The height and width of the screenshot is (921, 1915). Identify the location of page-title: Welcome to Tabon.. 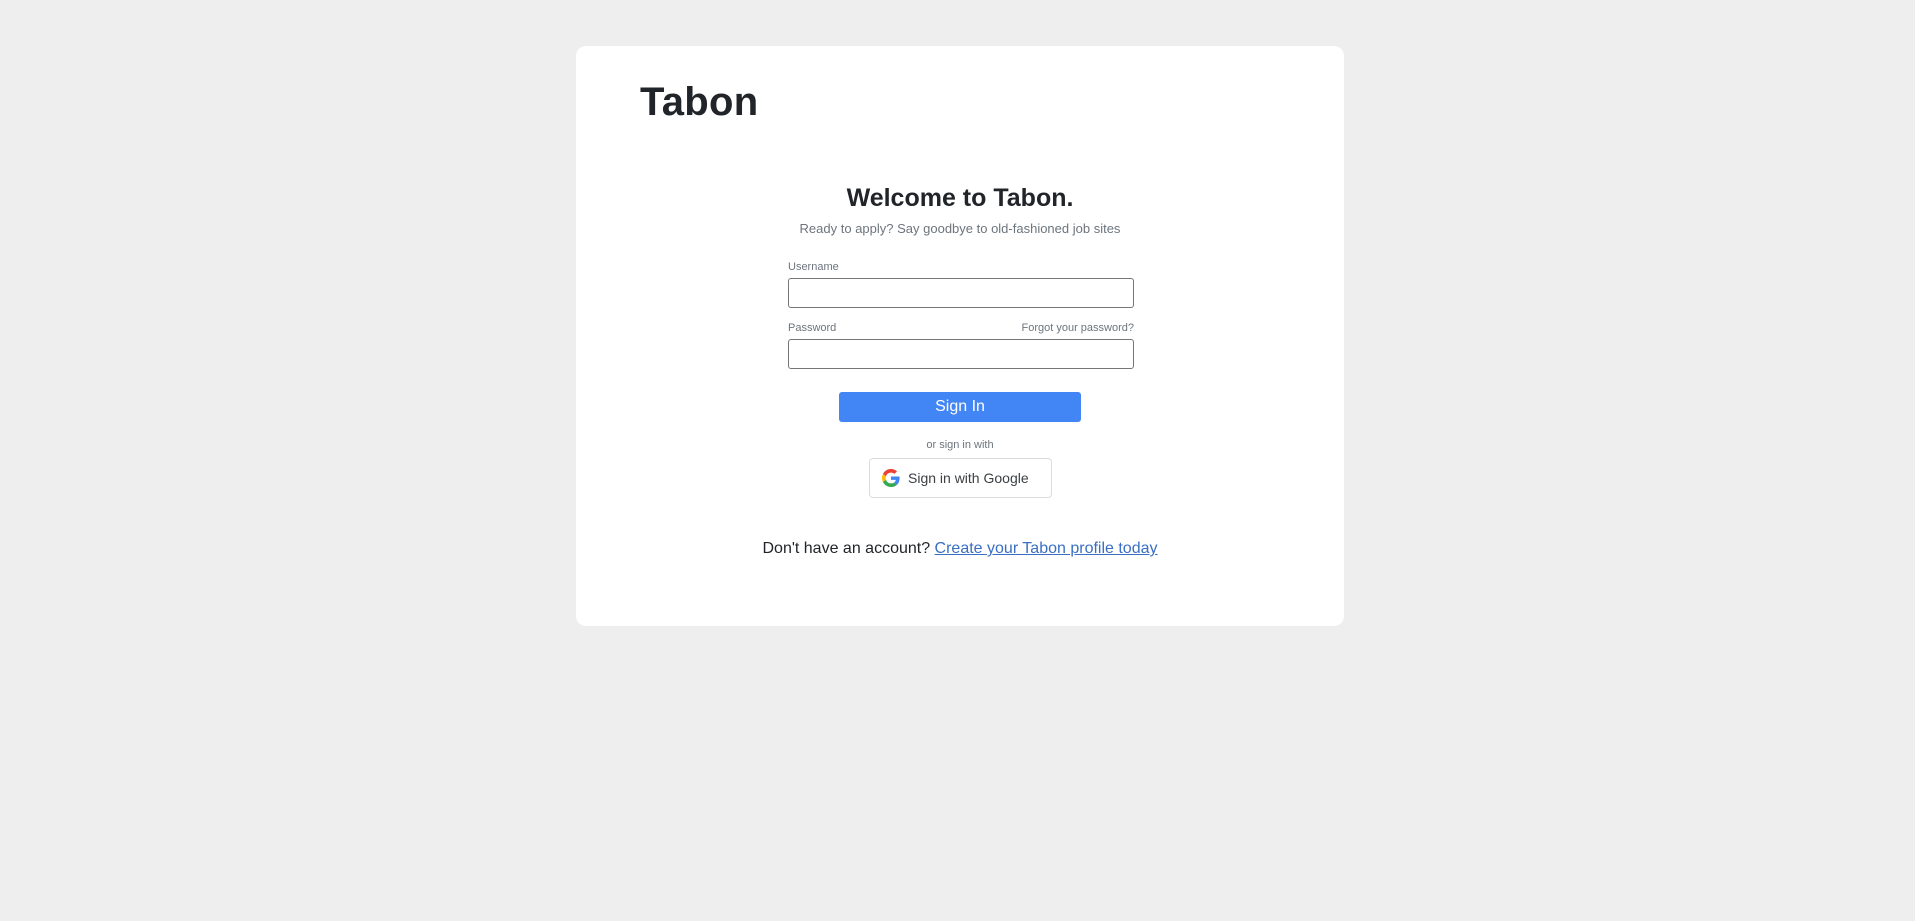
(960, 198).